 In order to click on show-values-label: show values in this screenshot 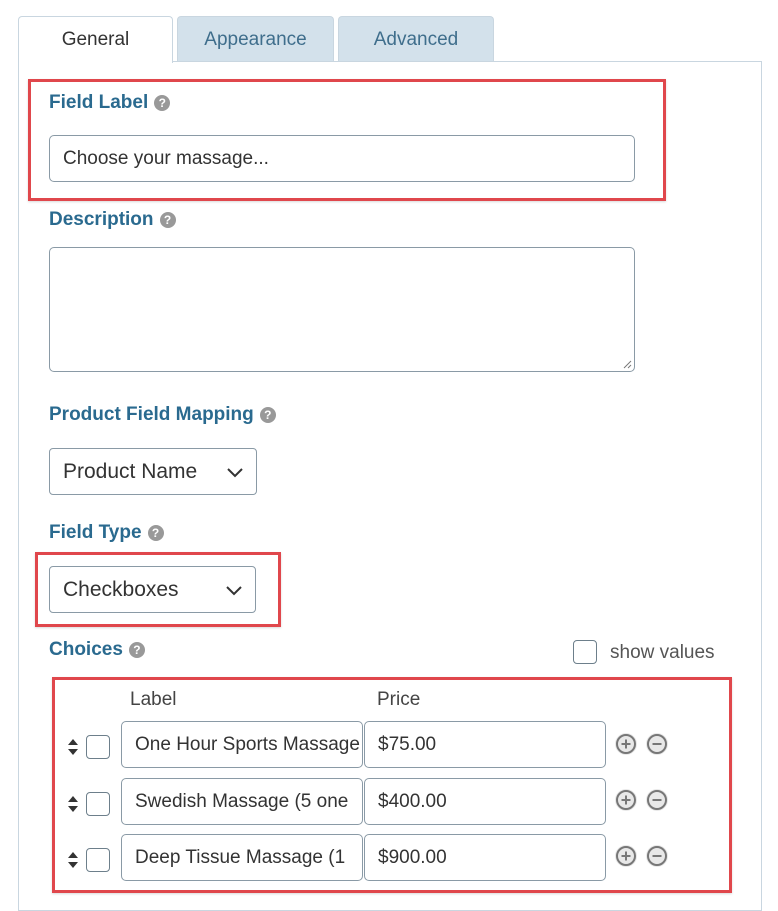, I will do `click(662, 652)`.